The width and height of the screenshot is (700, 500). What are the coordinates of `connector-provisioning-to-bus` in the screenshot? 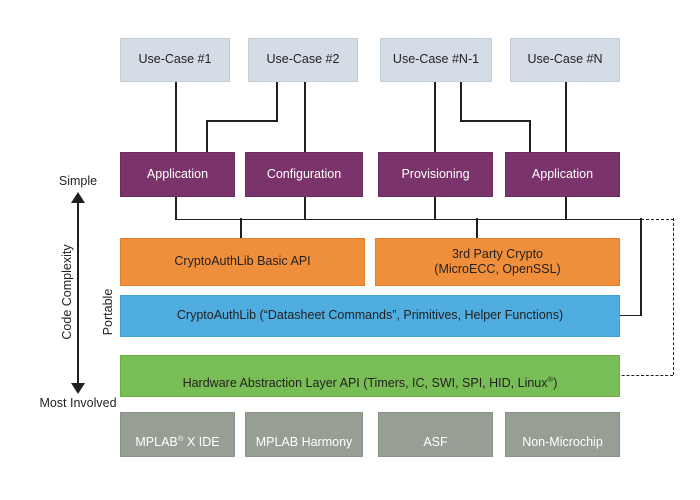 It's located at (435, 208).